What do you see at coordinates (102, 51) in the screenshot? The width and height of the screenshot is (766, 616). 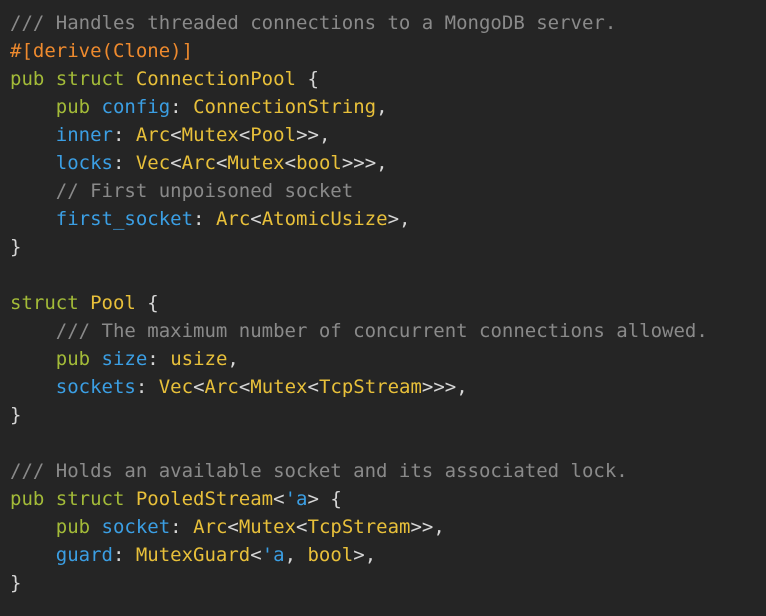 I see `code-token-attr: #[derive(Clone)]` at bounding box center [102, 51].